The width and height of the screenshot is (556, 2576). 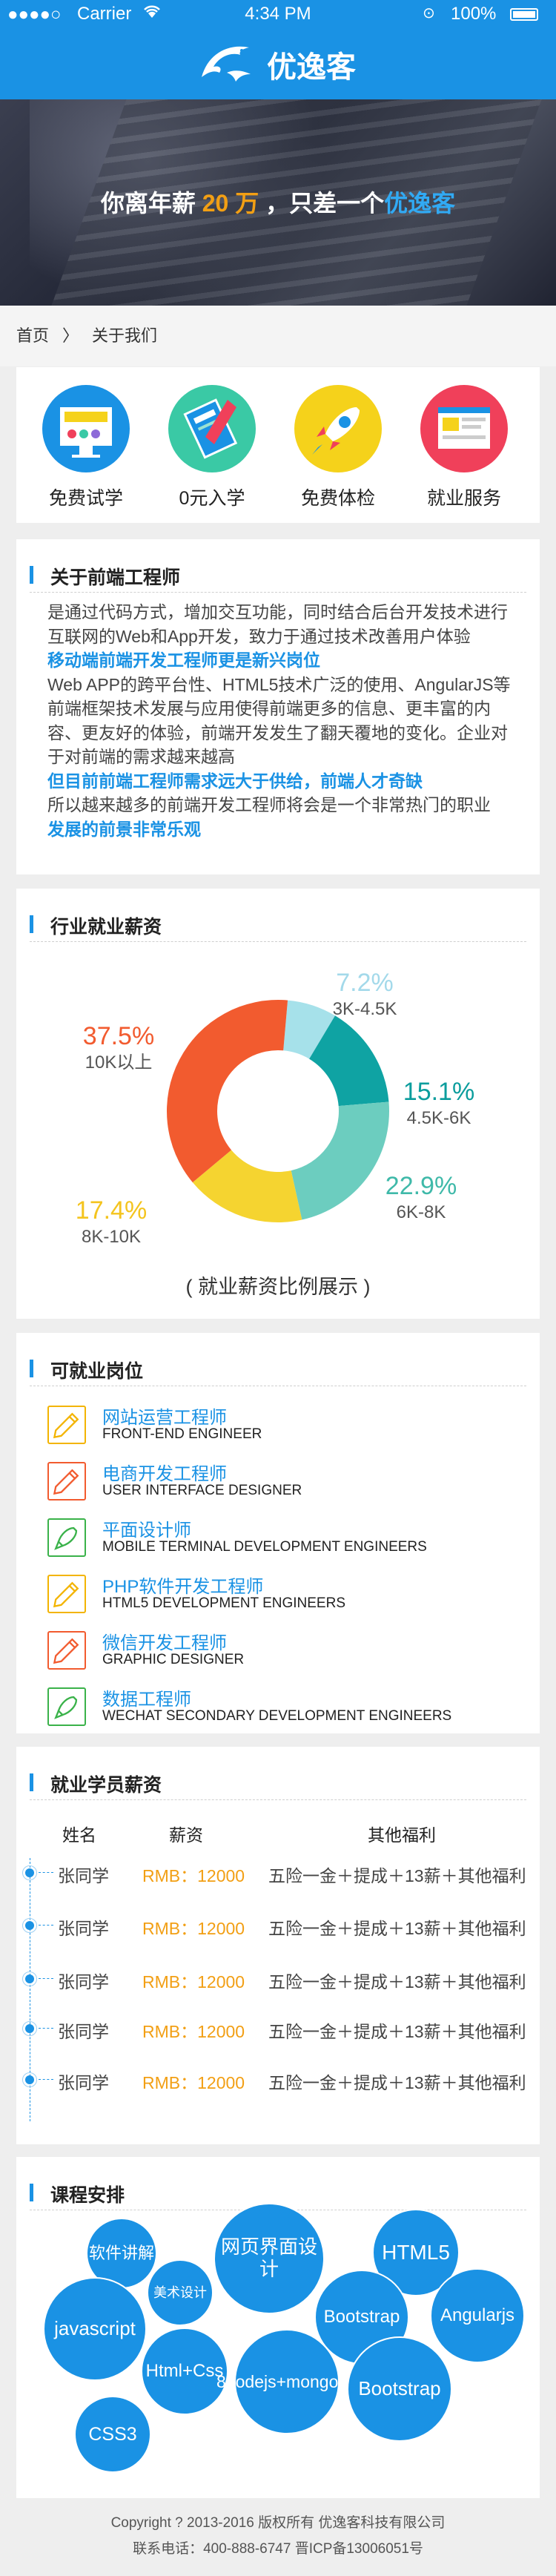 What do you see at coordinates (212, 428) in the screenshot?
I see `book-icon` at bounding box center [212, 428].